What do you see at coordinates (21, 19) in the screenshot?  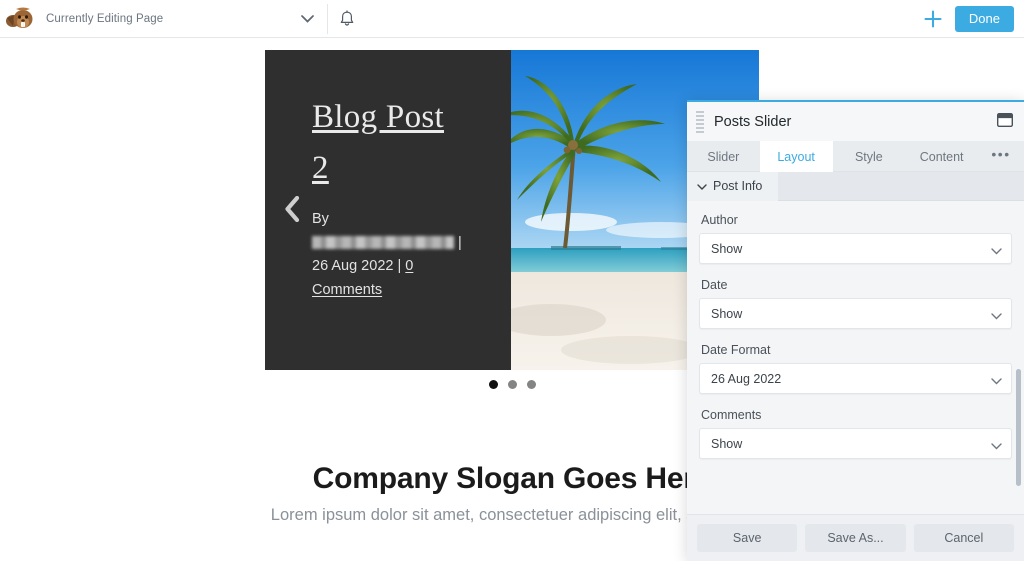 I see `beaver-logo-icon` at bounding box center [21, 19].